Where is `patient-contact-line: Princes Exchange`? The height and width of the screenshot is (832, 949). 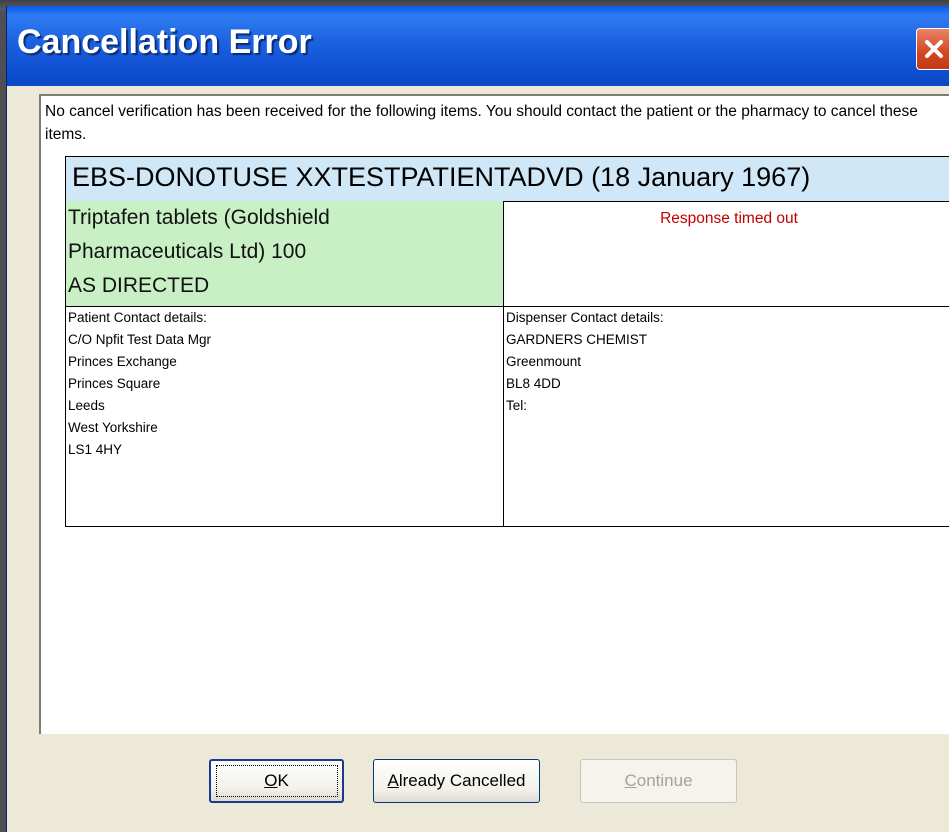
patient-contact-line: Princes Exchange is located at coordinates (122, 361).